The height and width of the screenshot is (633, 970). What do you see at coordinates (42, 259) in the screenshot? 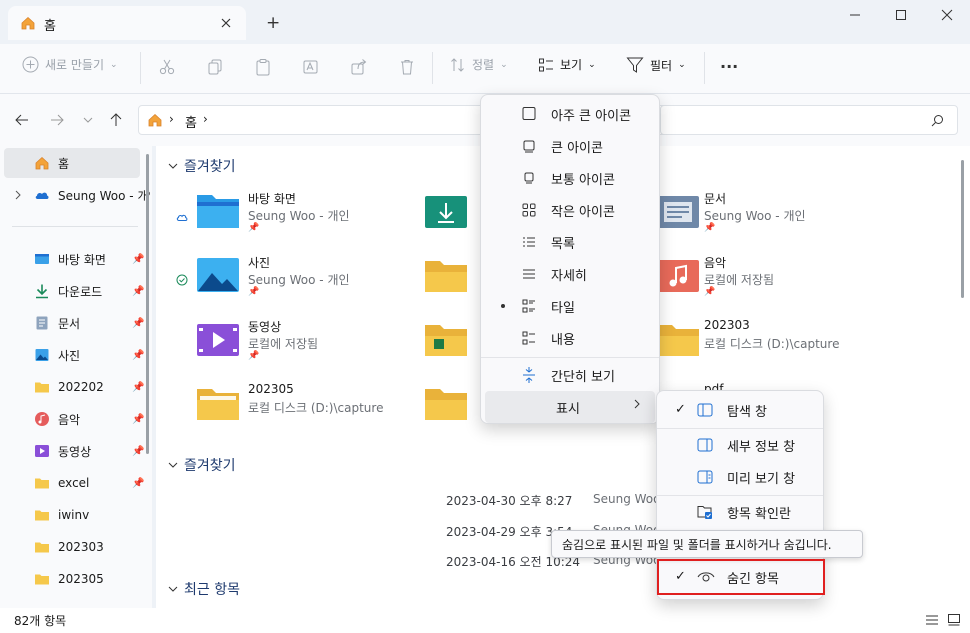
I see `desktop-icon` at bounding box center [42, 259].